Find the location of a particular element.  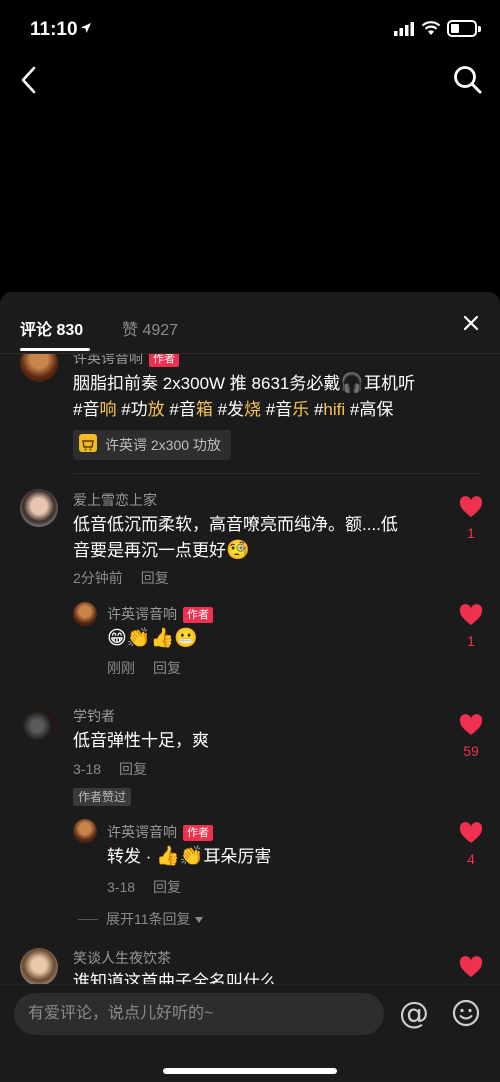

reply-meta: 刚刚 回复 is located at coordinates (144, 668).